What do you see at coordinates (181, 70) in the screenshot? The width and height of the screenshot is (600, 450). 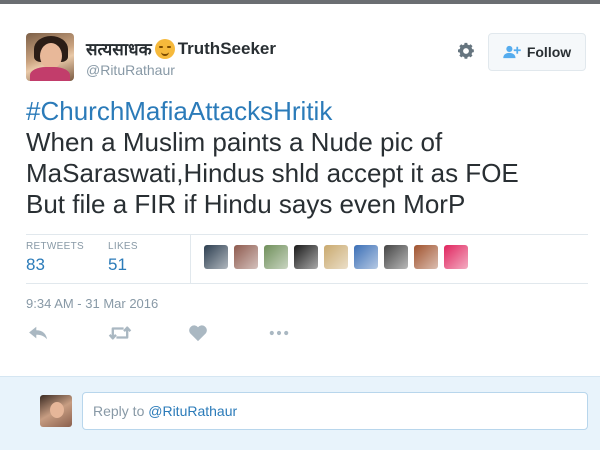 I see `user-handle: @RituRathaur` at bounding box center [181, 70].